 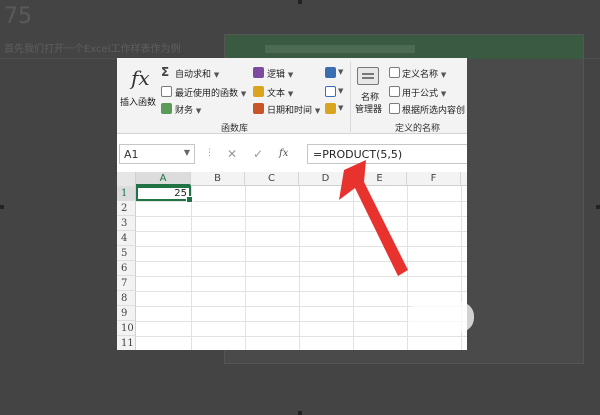 What do you see at coordinates (188, 109) in the screenshot?
I see `financial-button: 财务 ▼` at bounding box center [188, 109].